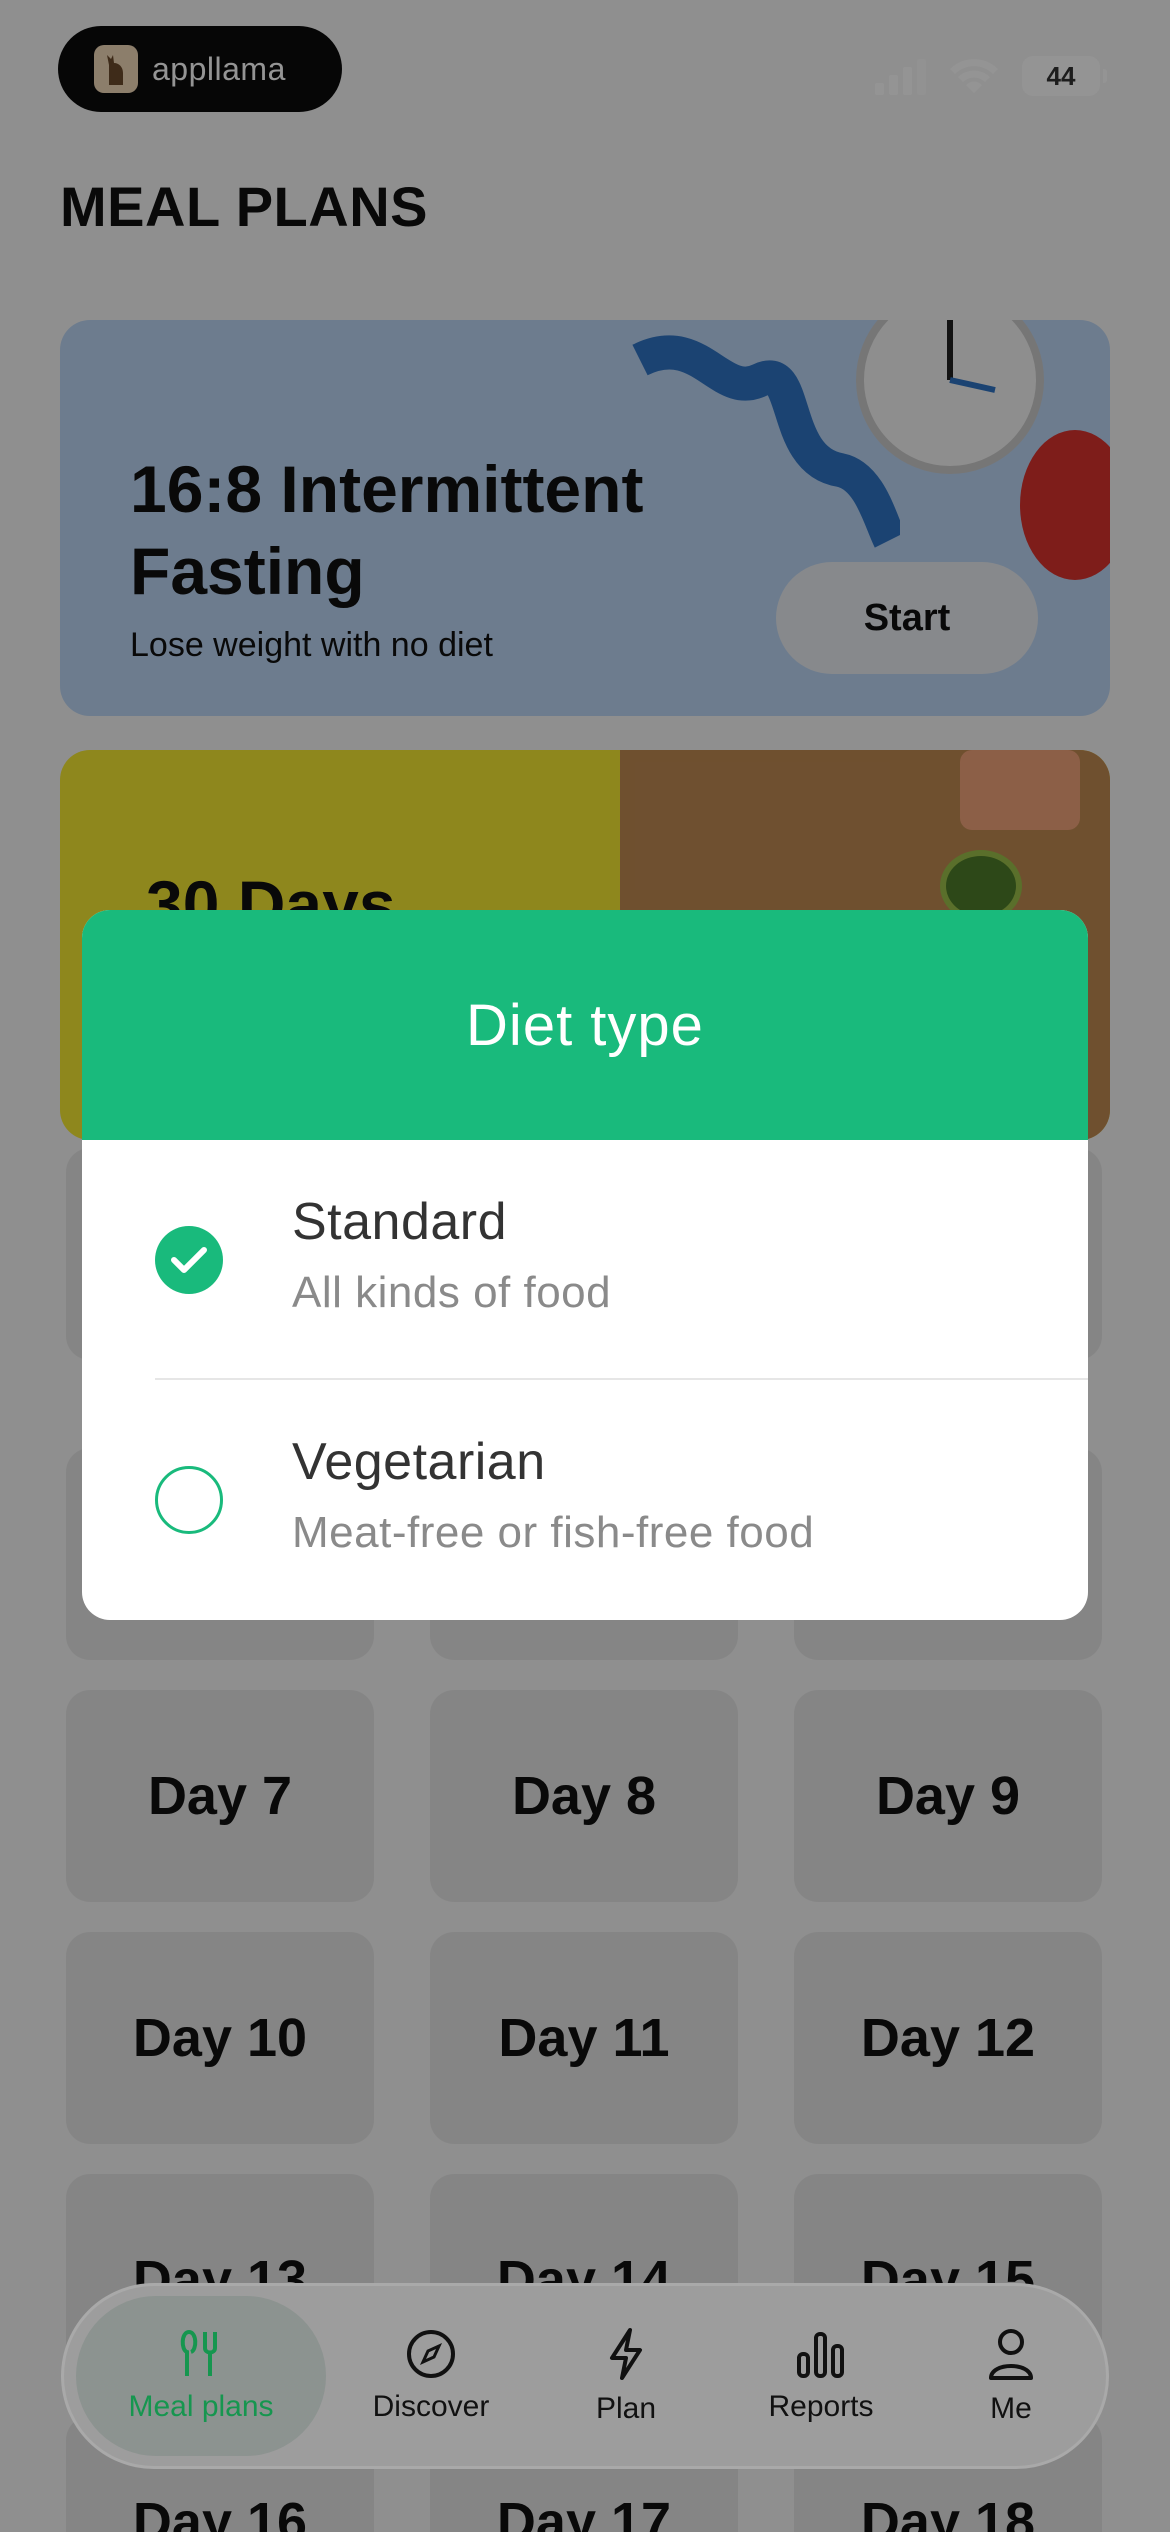  Describe the element at coordinates (431, 2406) in the screenshot. I see `tab-label: Discover` at that location.